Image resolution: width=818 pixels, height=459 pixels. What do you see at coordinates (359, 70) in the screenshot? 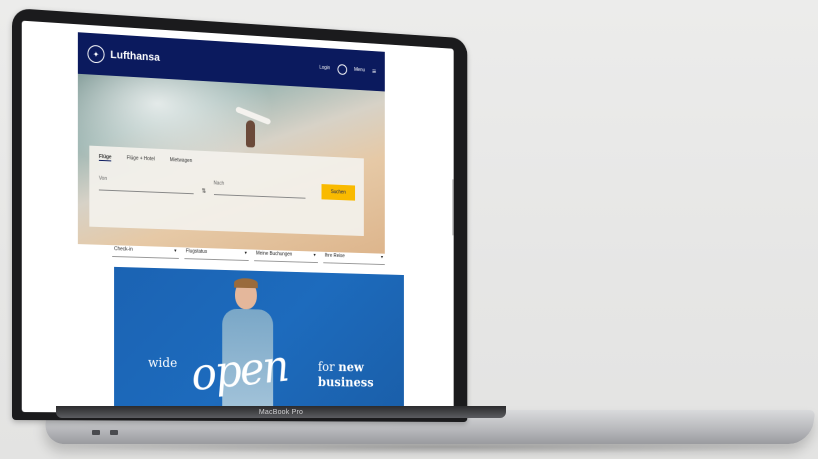
I see `menu-label: Menu` at bounding box center [359, 70].